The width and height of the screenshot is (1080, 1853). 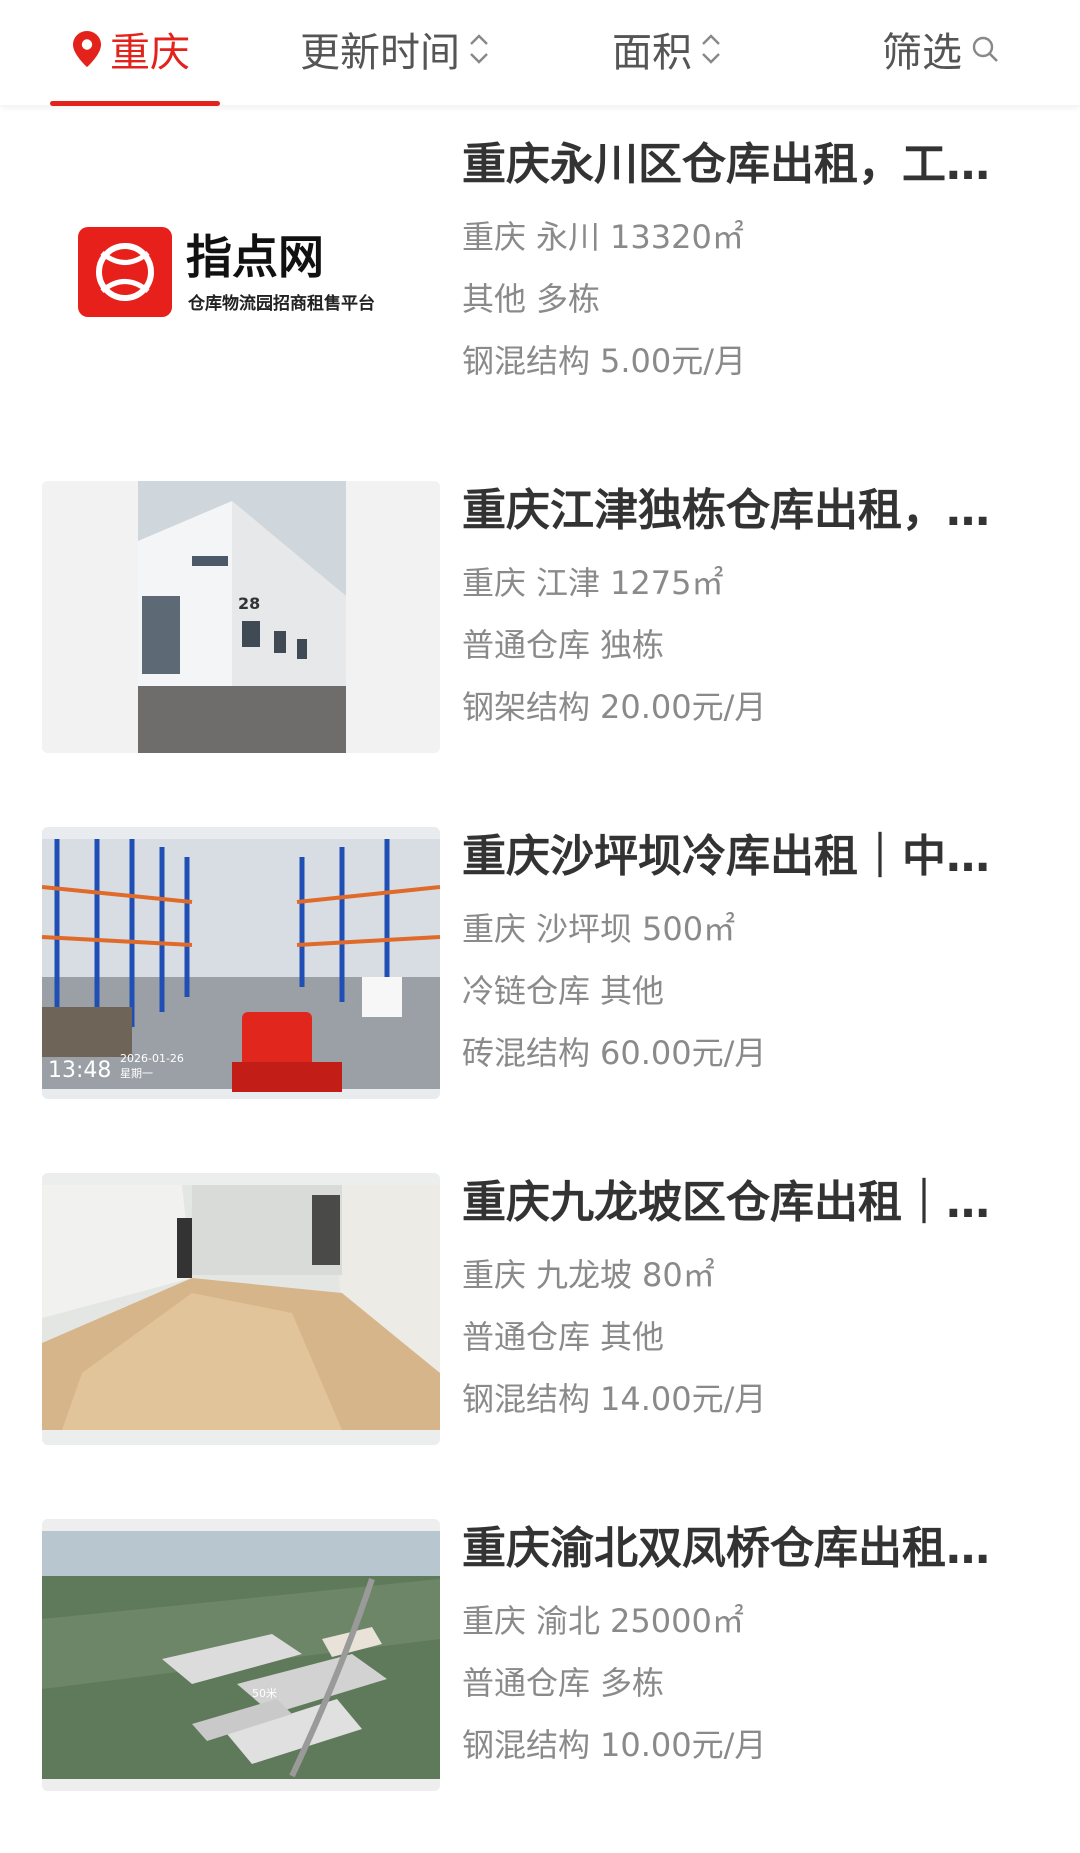 What do you see at coordinates (683, 1399) in the screenshot?
I see `listing-price-value: 14.00元/月` at bounding box center [683, 1399].